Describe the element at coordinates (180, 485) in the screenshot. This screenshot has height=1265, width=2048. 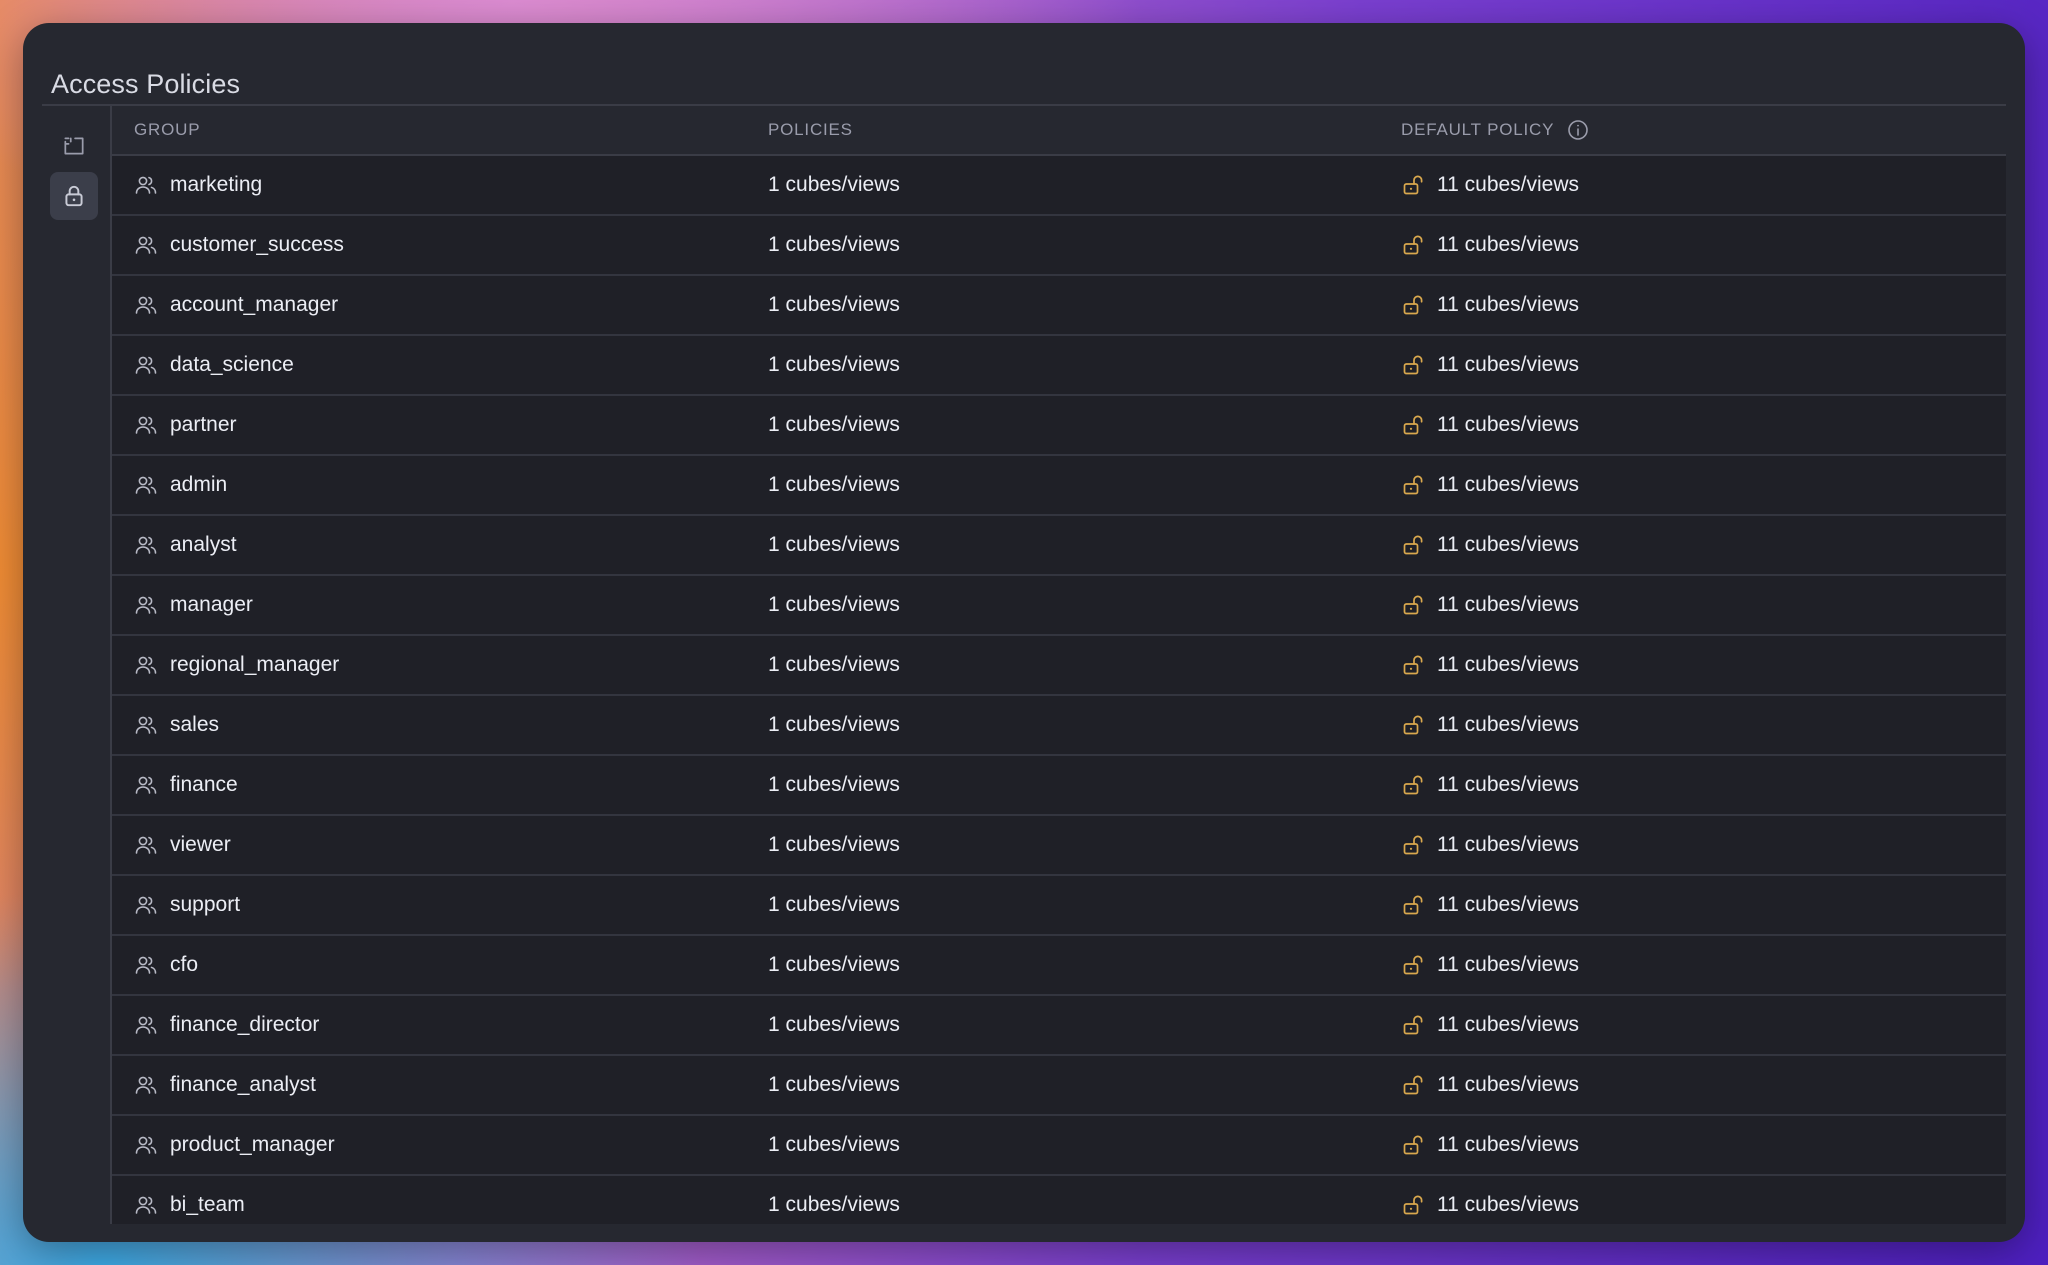
I see `group-cell: admin` at that location.